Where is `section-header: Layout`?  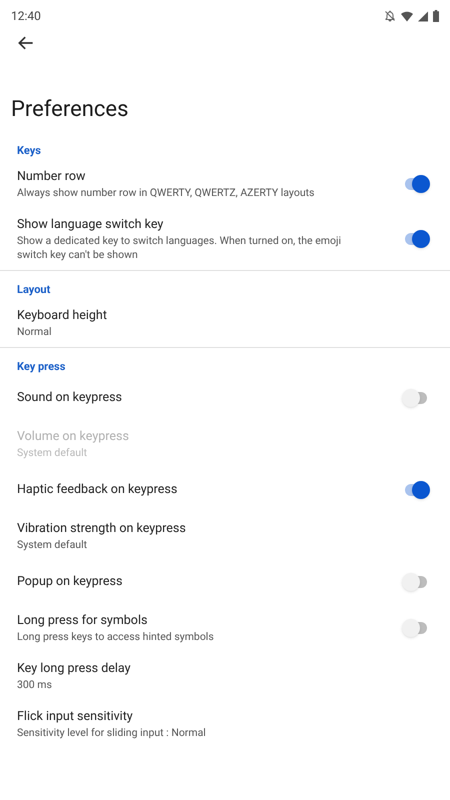
section-header: Layout is located at coordinates (34, 290).